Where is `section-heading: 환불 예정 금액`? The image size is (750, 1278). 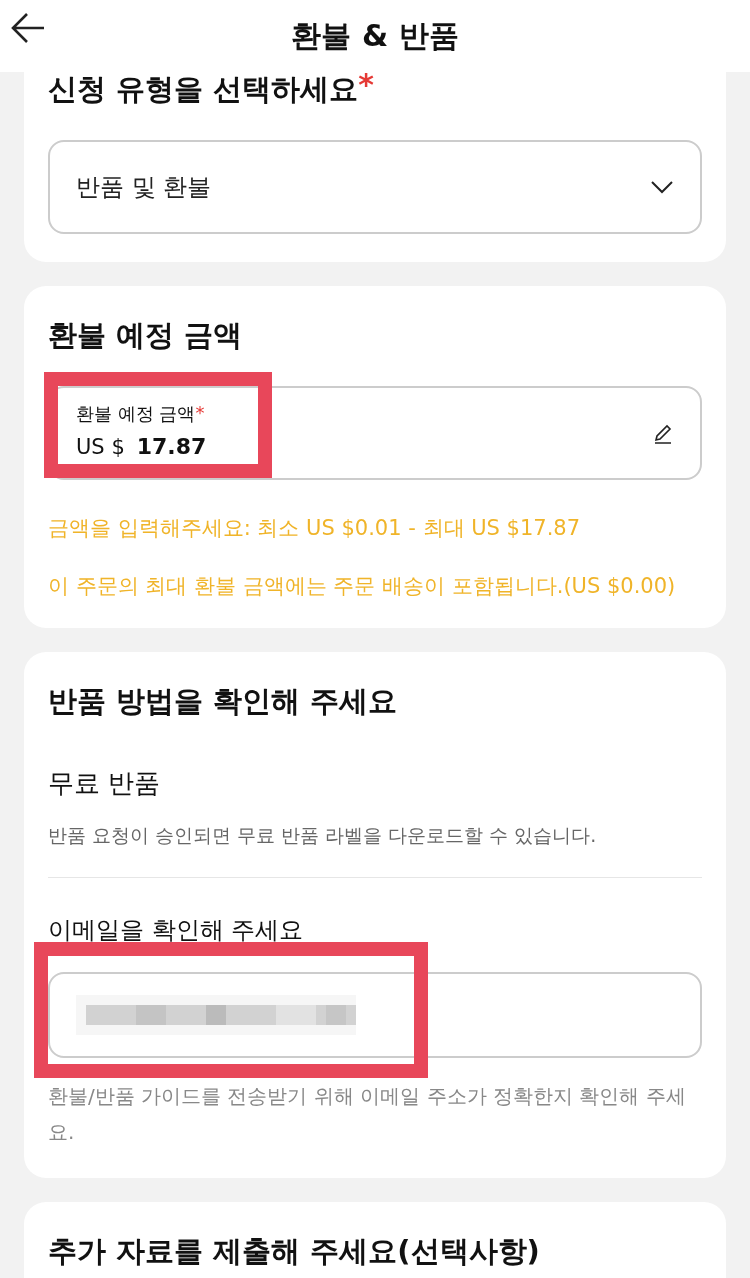
section-heading: 환불 예정 금액 is located at coordinates (145, 335).